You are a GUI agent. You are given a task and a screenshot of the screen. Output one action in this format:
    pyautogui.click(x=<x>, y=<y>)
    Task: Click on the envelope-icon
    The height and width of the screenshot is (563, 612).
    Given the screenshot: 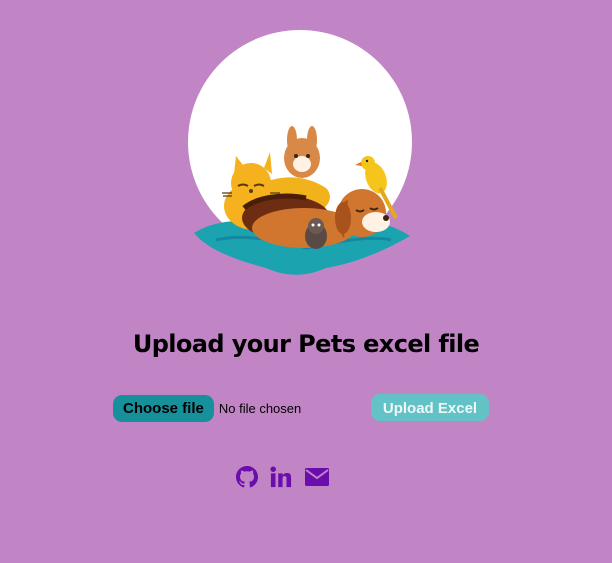 What is the action you would take?
    pyautogui.click(x=317, y=477)
    